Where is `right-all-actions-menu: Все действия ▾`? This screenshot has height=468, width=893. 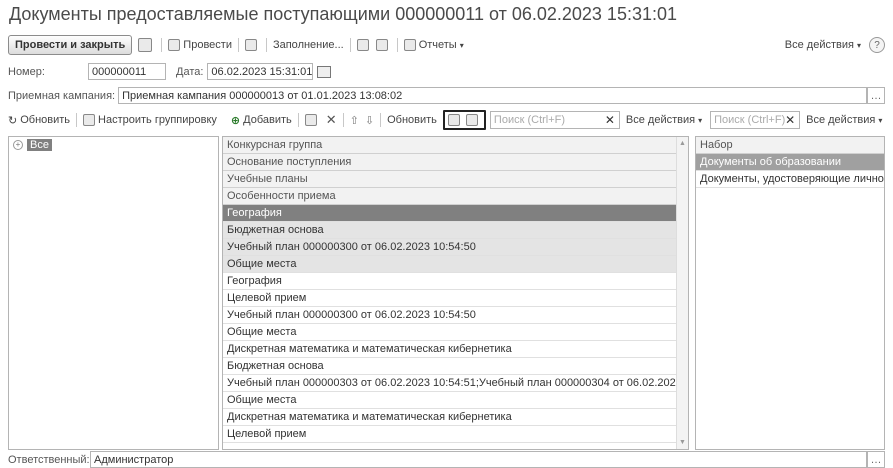 right-all-actions-menu: Все действия ▾ is located at coordinates (844, 120).